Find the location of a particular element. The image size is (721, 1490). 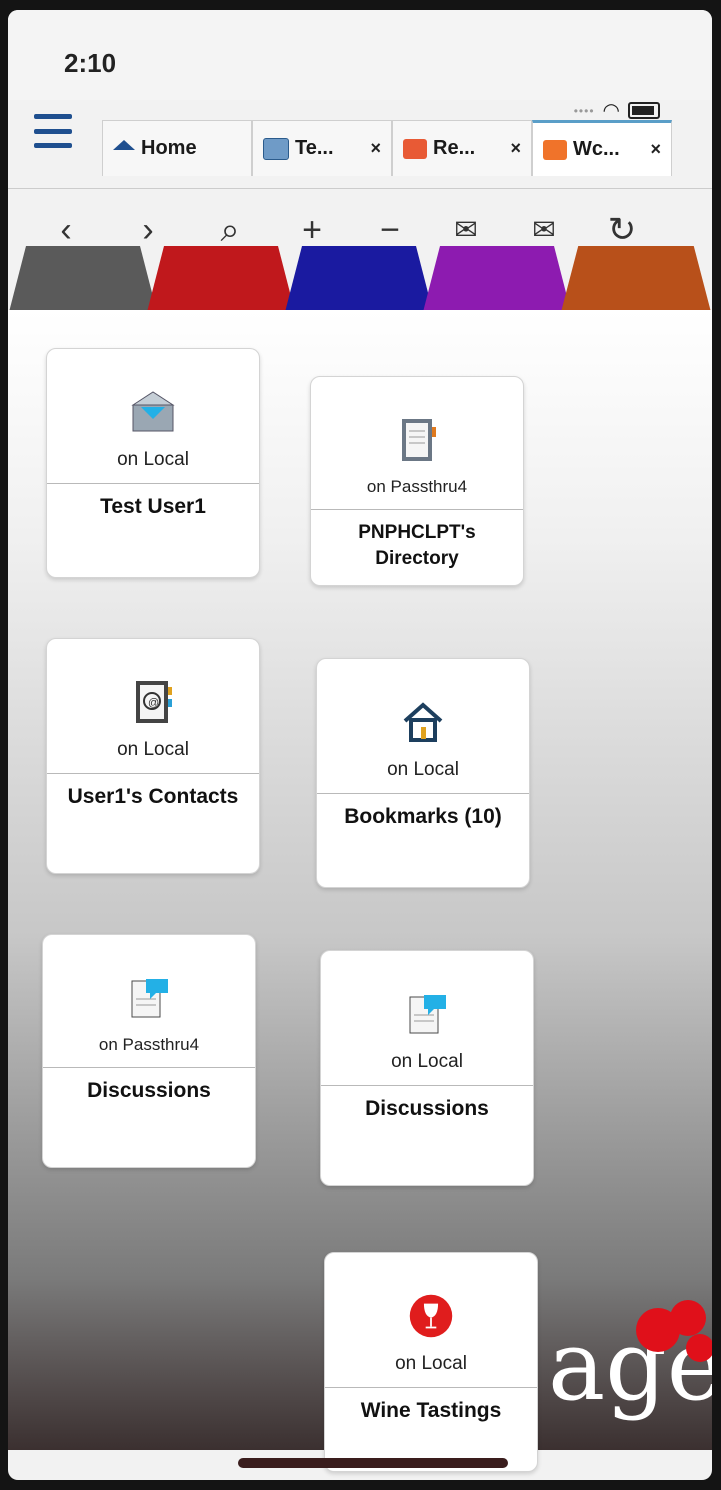

contacts-icon: @ is located at coordinates (153, 702).